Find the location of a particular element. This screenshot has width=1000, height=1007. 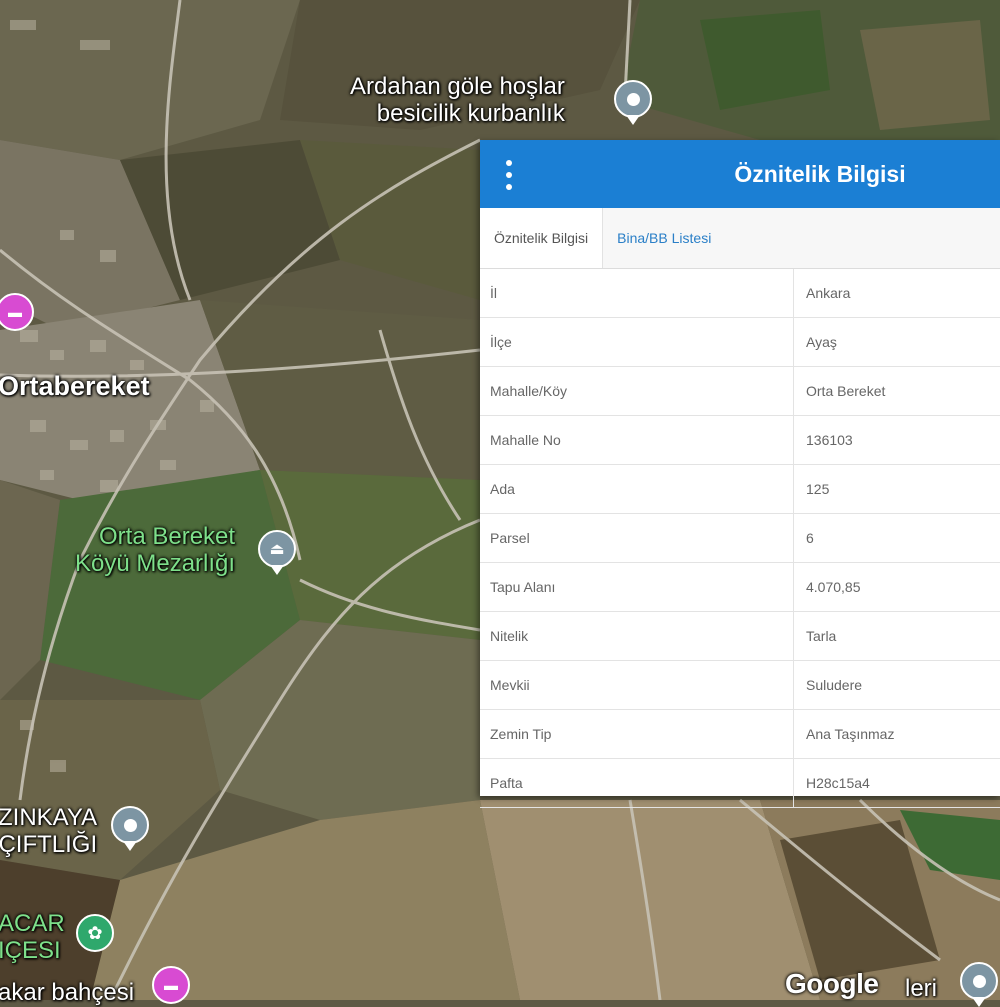

row-key: Zemin Tip is located at coordinates (637, 734).